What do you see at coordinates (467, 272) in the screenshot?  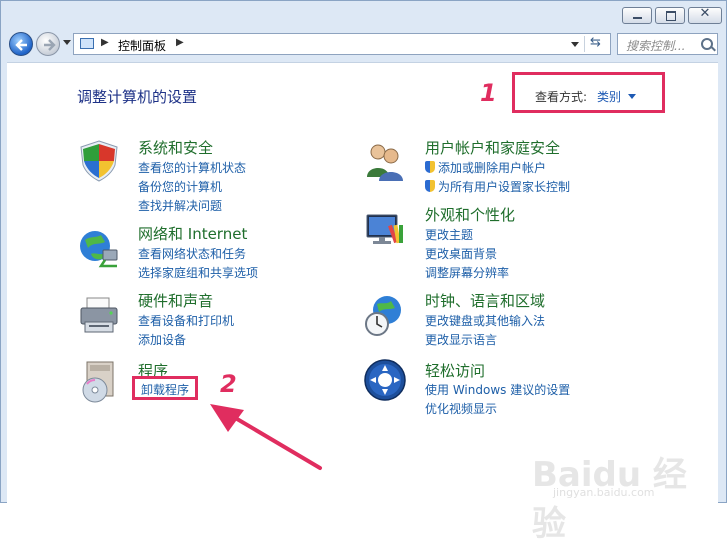 I see `link-screen-resolution: 调整屏幕分辨率` at bounding box center [467, 272].